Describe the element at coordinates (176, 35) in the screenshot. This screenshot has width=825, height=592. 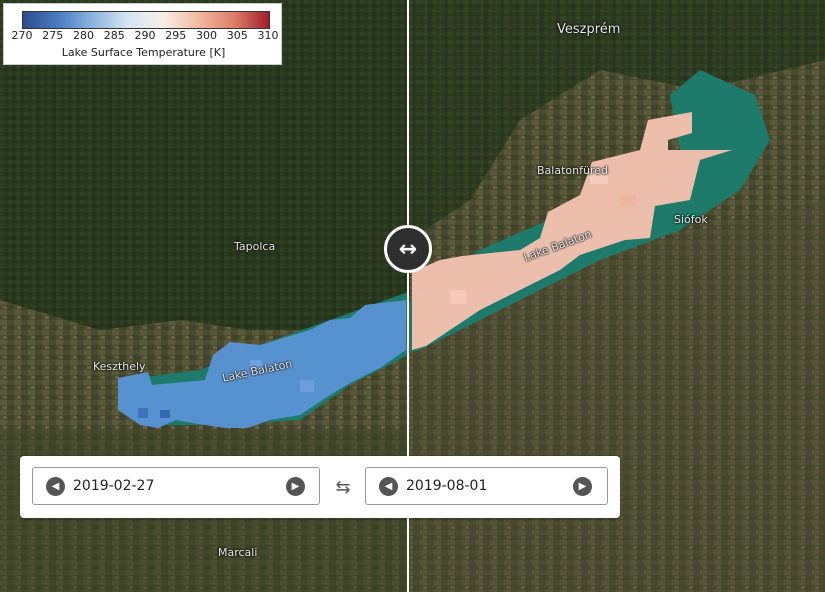
I see `tick-label: 295` at that location.